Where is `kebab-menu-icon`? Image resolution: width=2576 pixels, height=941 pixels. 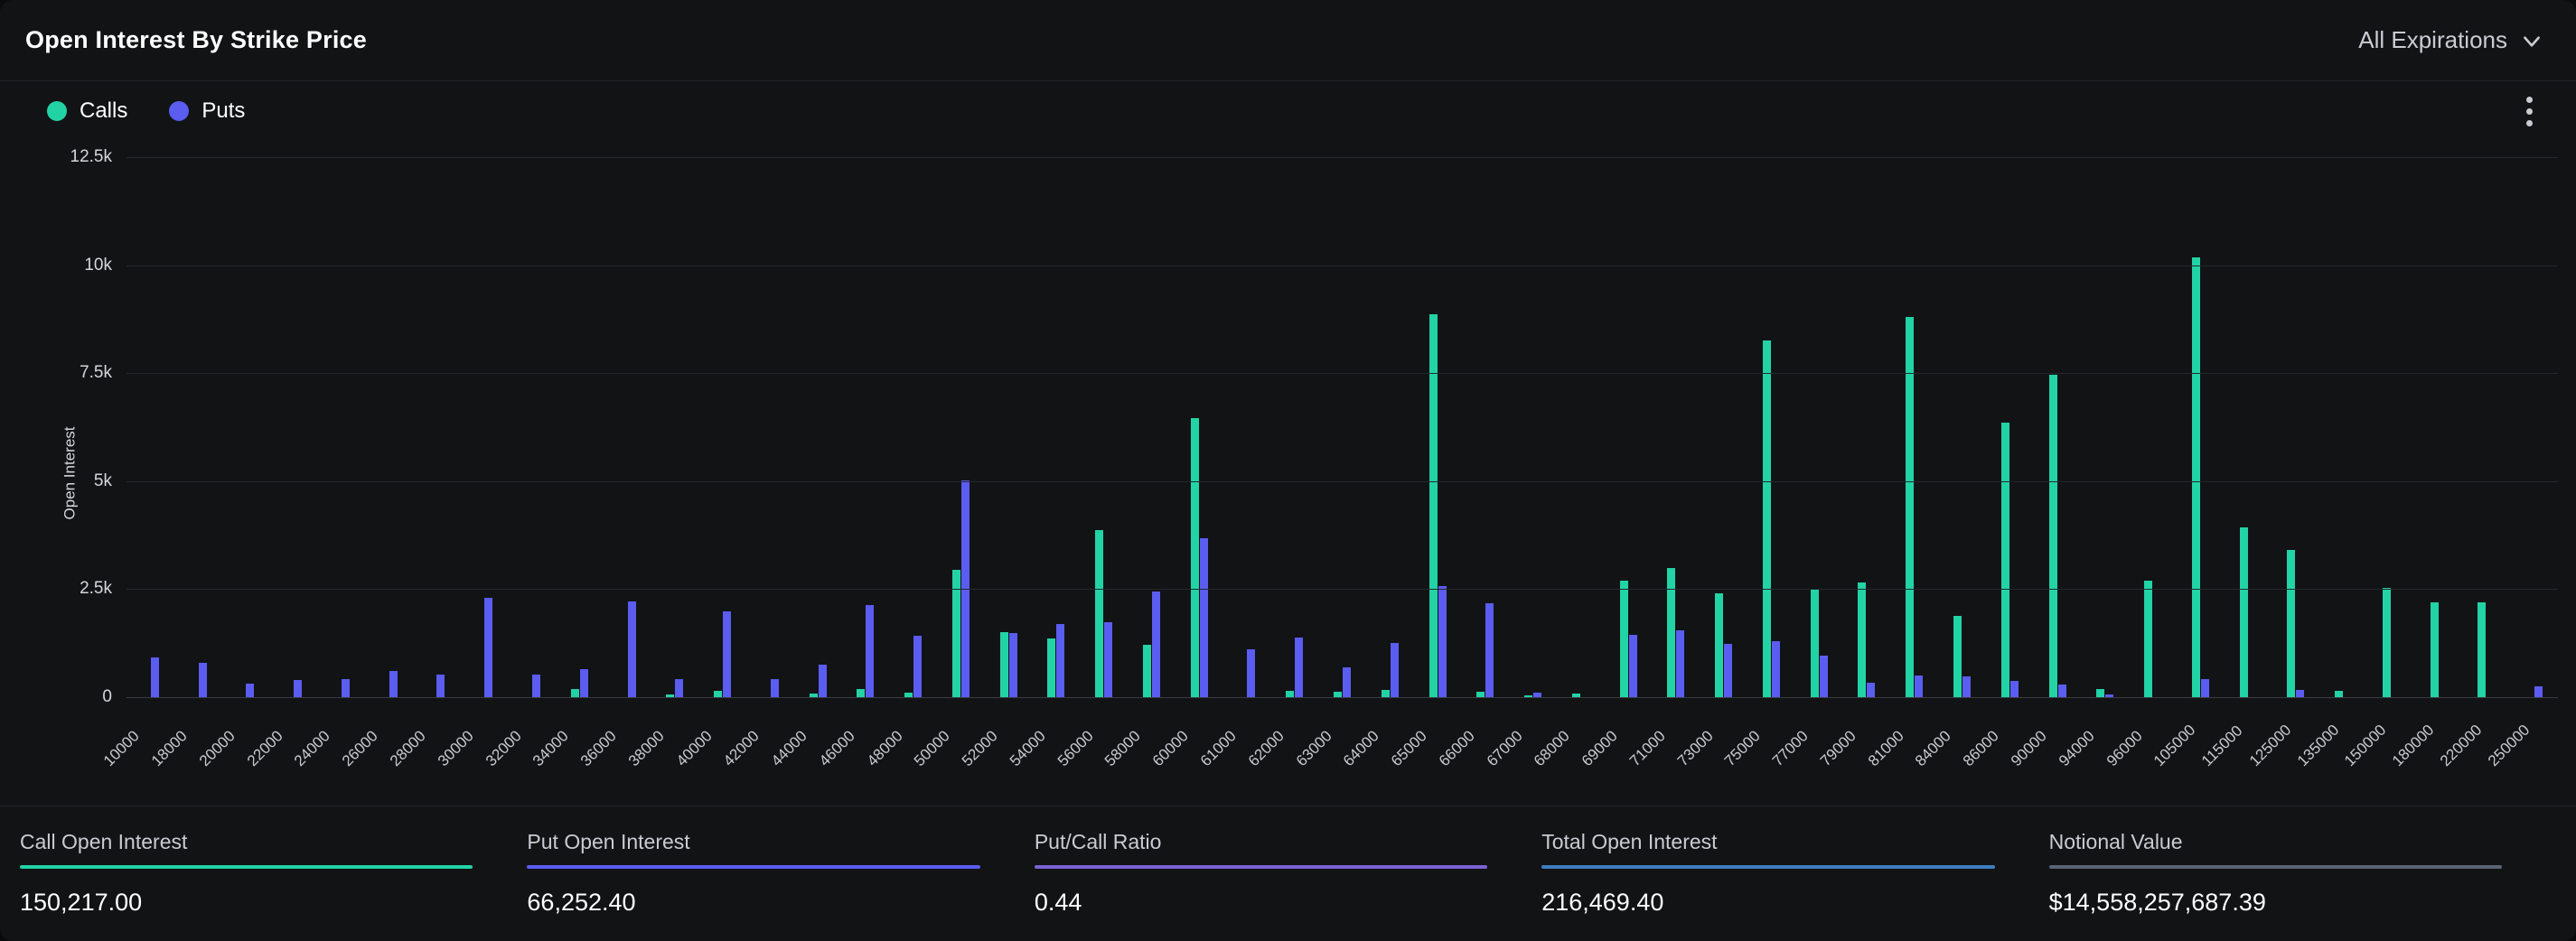 kebab-menu-icon is located at coordinates (2529, 111).